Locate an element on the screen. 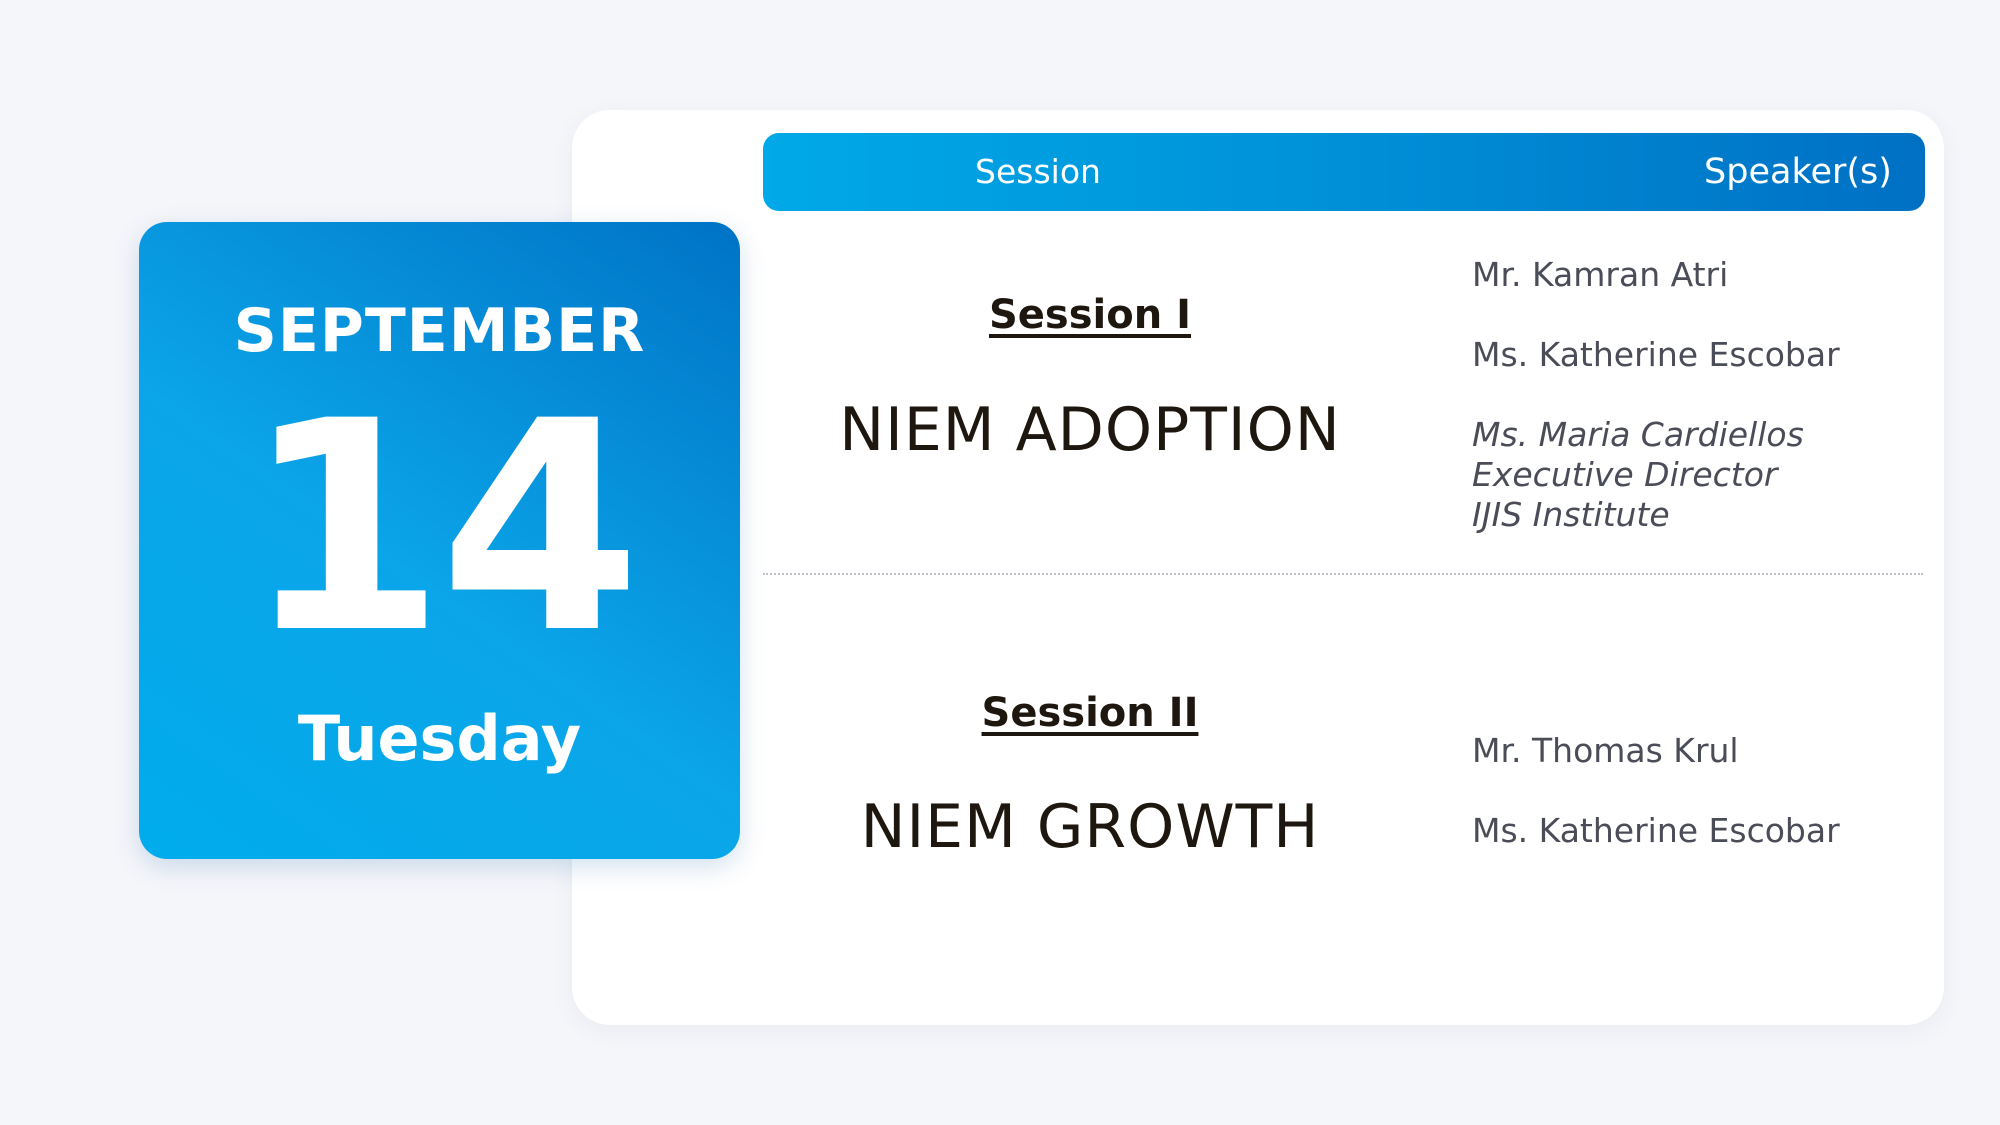 This screenshot has height=1125, width=2000. header-speakers-label: Speaker(s) is located at coordinates (1798, 172).